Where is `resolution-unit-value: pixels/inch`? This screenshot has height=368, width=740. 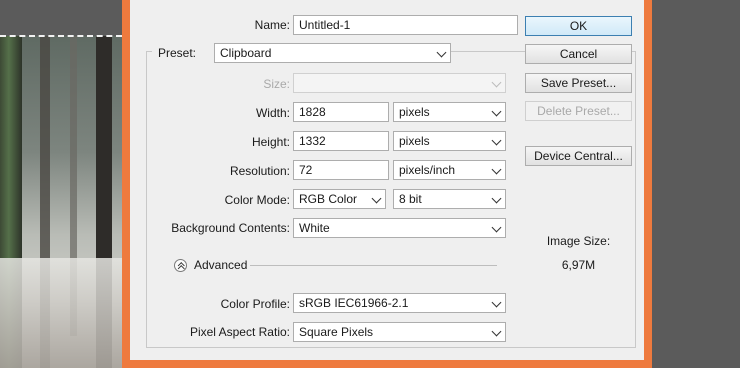
resolution-unit-value: pixels/inch is located at coordinates (427, 170).